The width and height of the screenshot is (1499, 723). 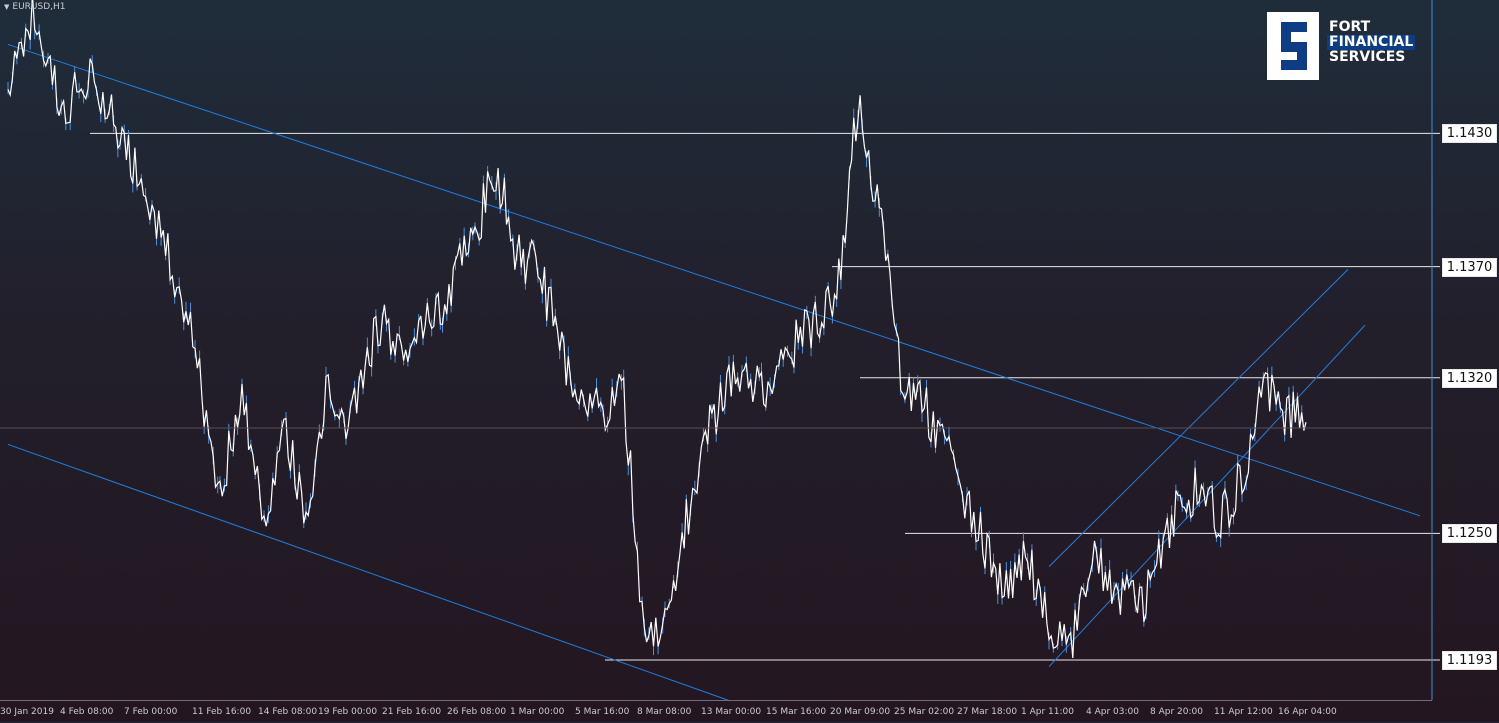 I want to click on brand-logo: FORT FINANCIAL SERVICES, so click(x=1341, y=46).